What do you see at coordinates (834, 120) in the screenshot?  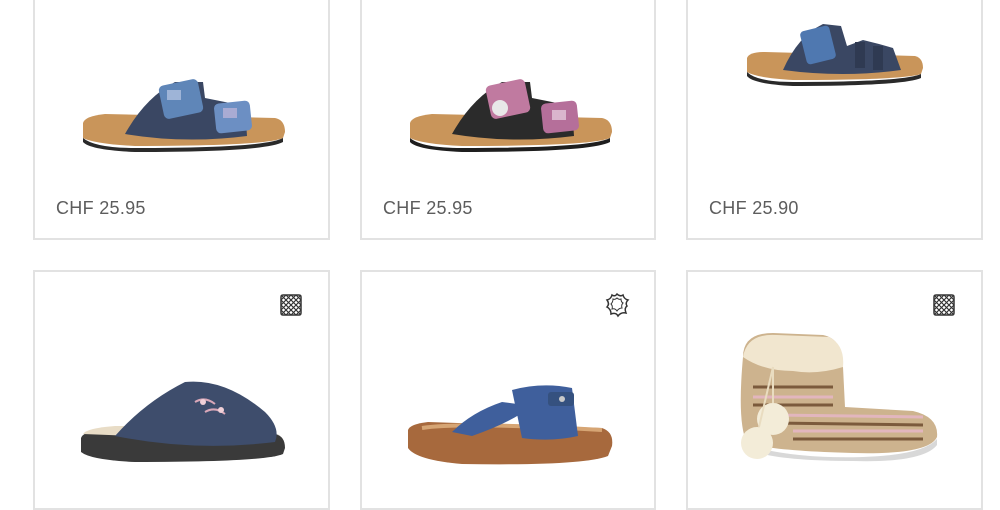 I see `product-card: CHF 25.90` at bounding box center [834, 120].